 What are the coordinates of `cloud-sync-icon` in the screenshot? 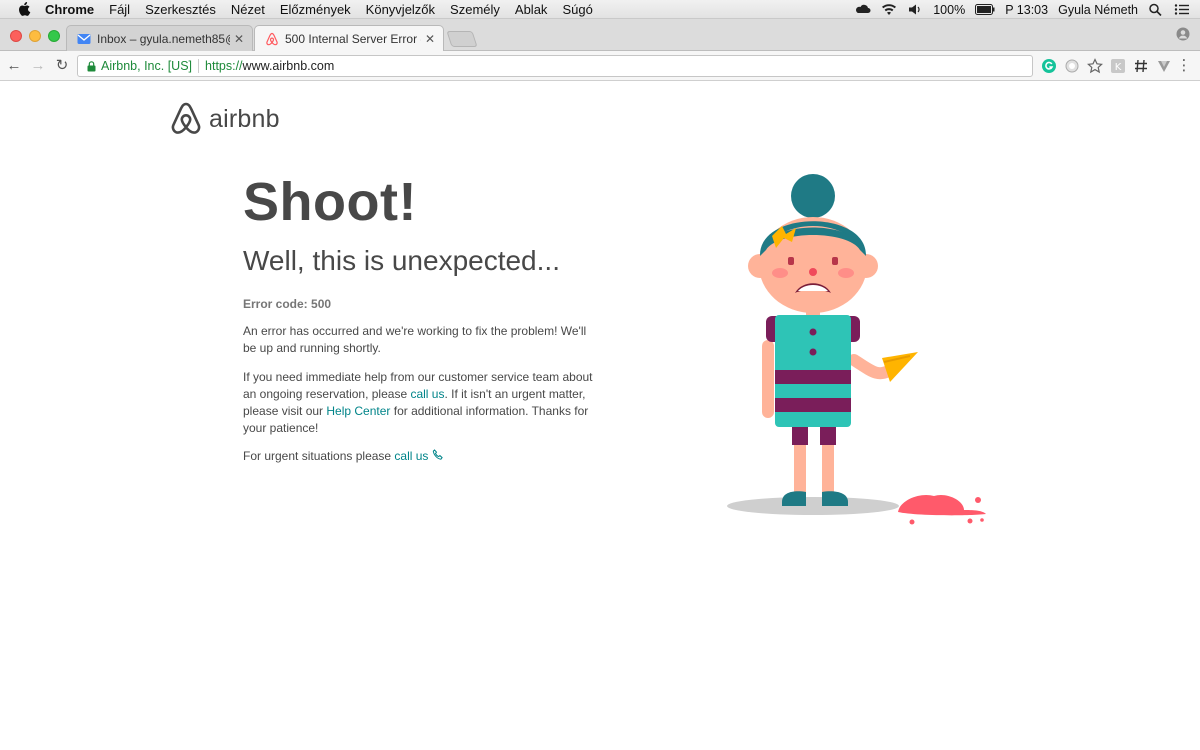 It's located at (863, 9).